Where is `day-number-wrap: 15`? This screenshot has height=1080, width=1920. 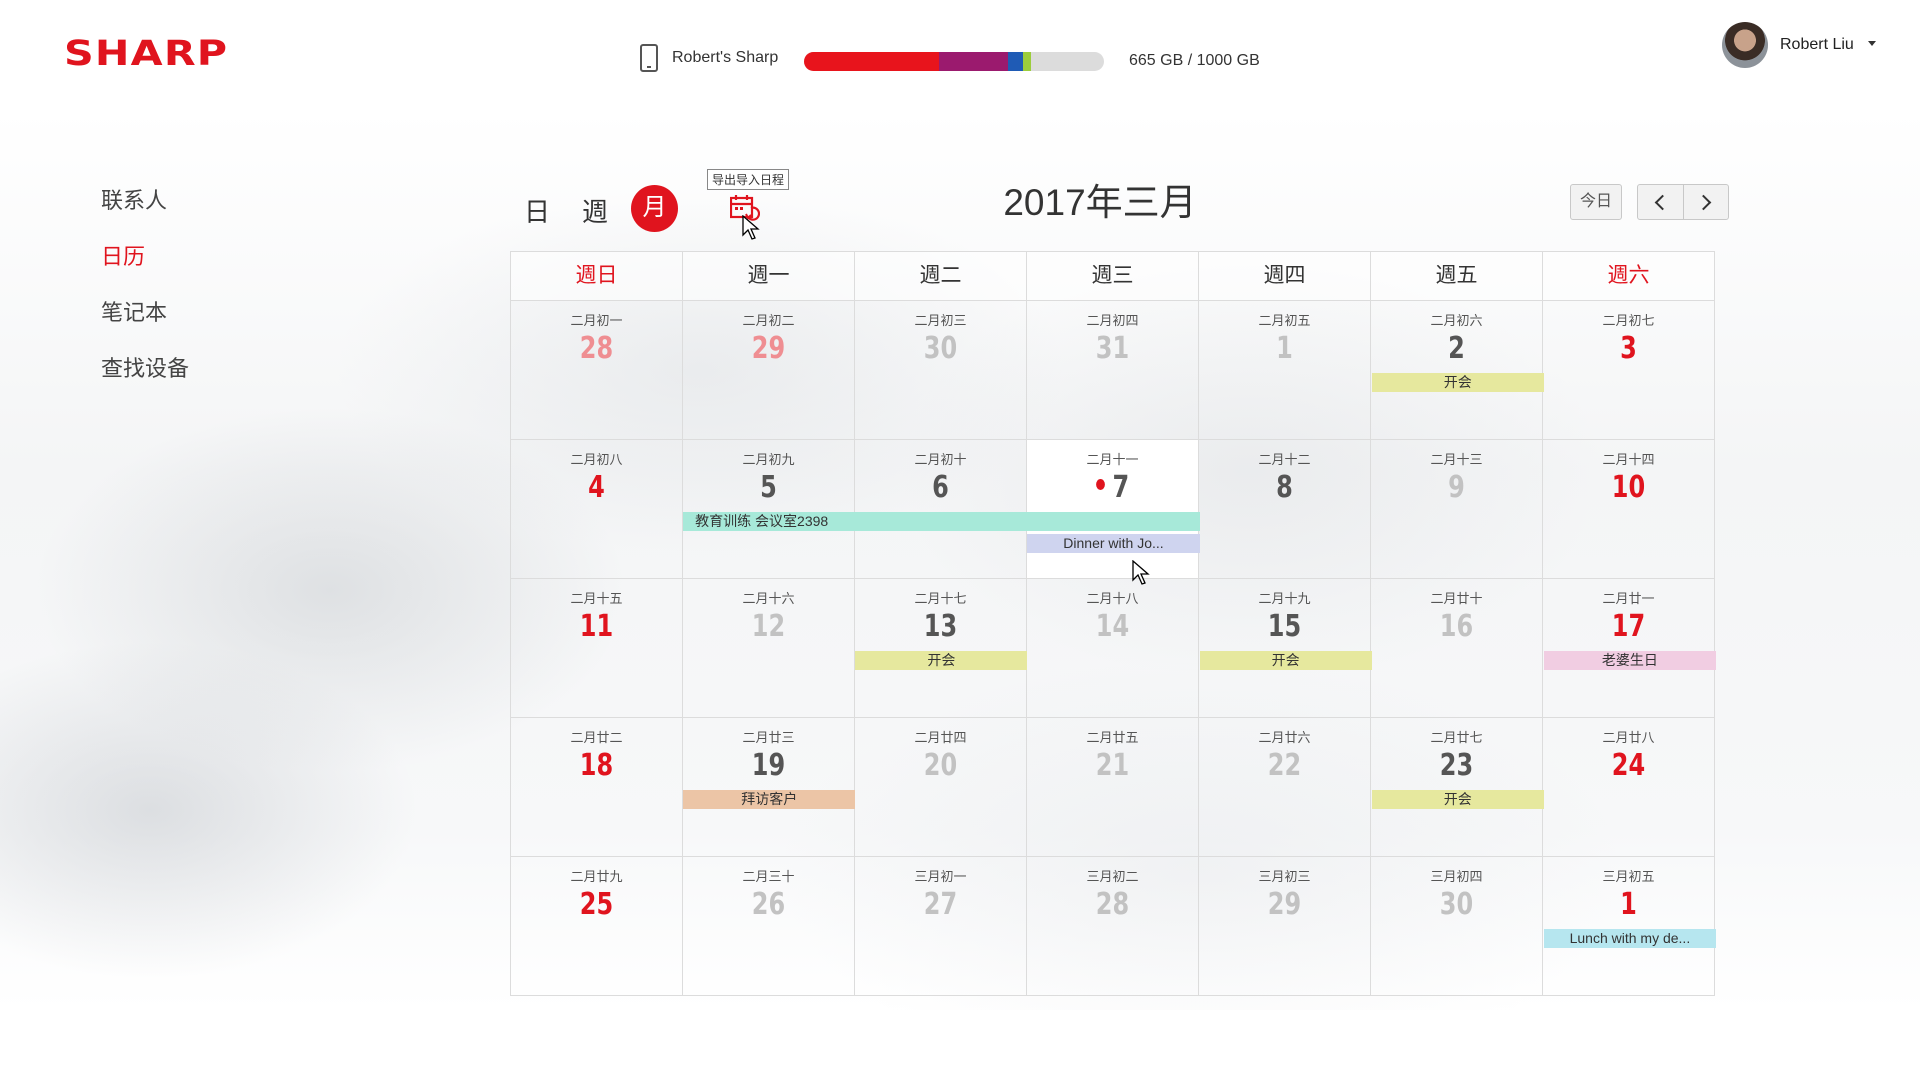 day-number-wrap: 15 is located at coordinates (1284, 626).